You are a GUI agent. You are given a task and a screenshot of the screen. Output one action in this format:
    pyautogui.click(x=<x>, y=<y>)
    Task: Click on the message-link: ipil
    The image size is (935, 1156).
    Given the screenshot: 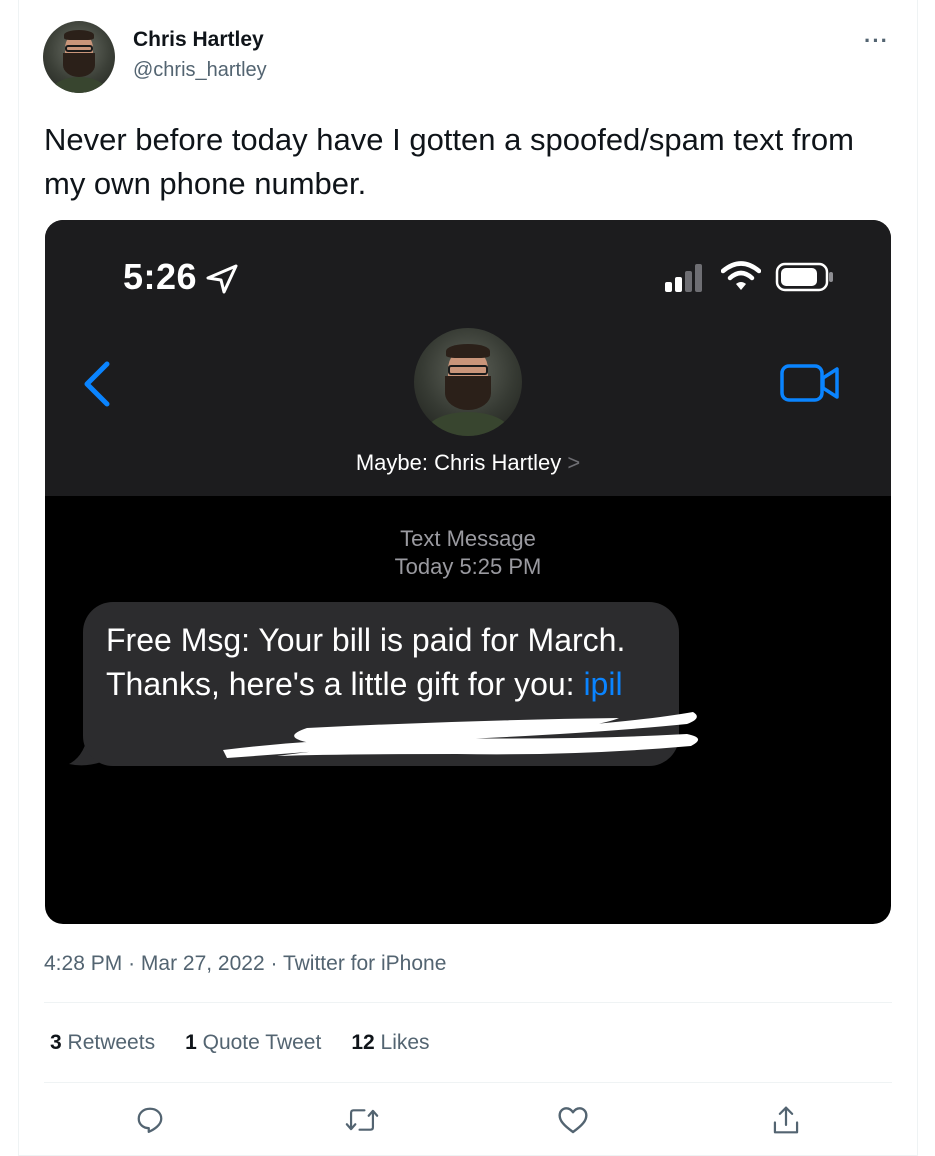 What is the action you would take?
    pyautogui.click(x=602, y=684)
    